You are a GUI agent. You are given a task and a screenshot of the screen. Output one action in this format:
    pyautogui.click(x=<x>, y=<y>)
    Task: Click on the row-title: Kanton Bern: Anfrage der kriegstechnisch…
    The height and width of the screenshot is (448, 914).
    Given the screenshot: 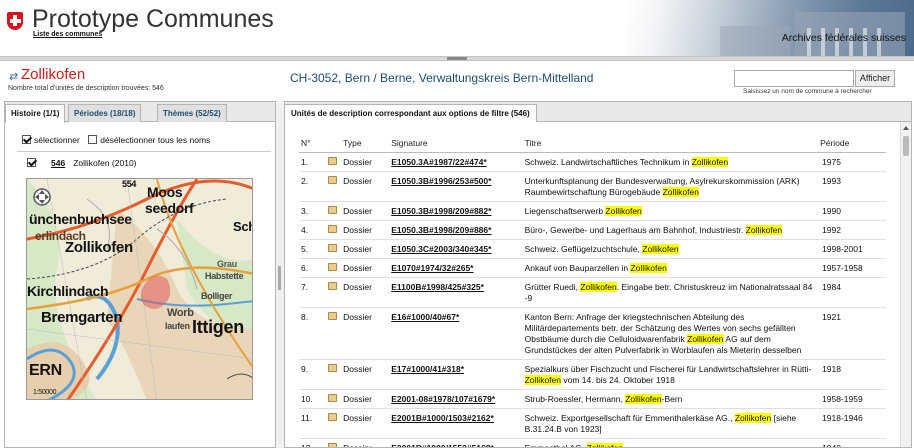 What is the action you would take?
    pyautogui.click(x=670, y=333)
    